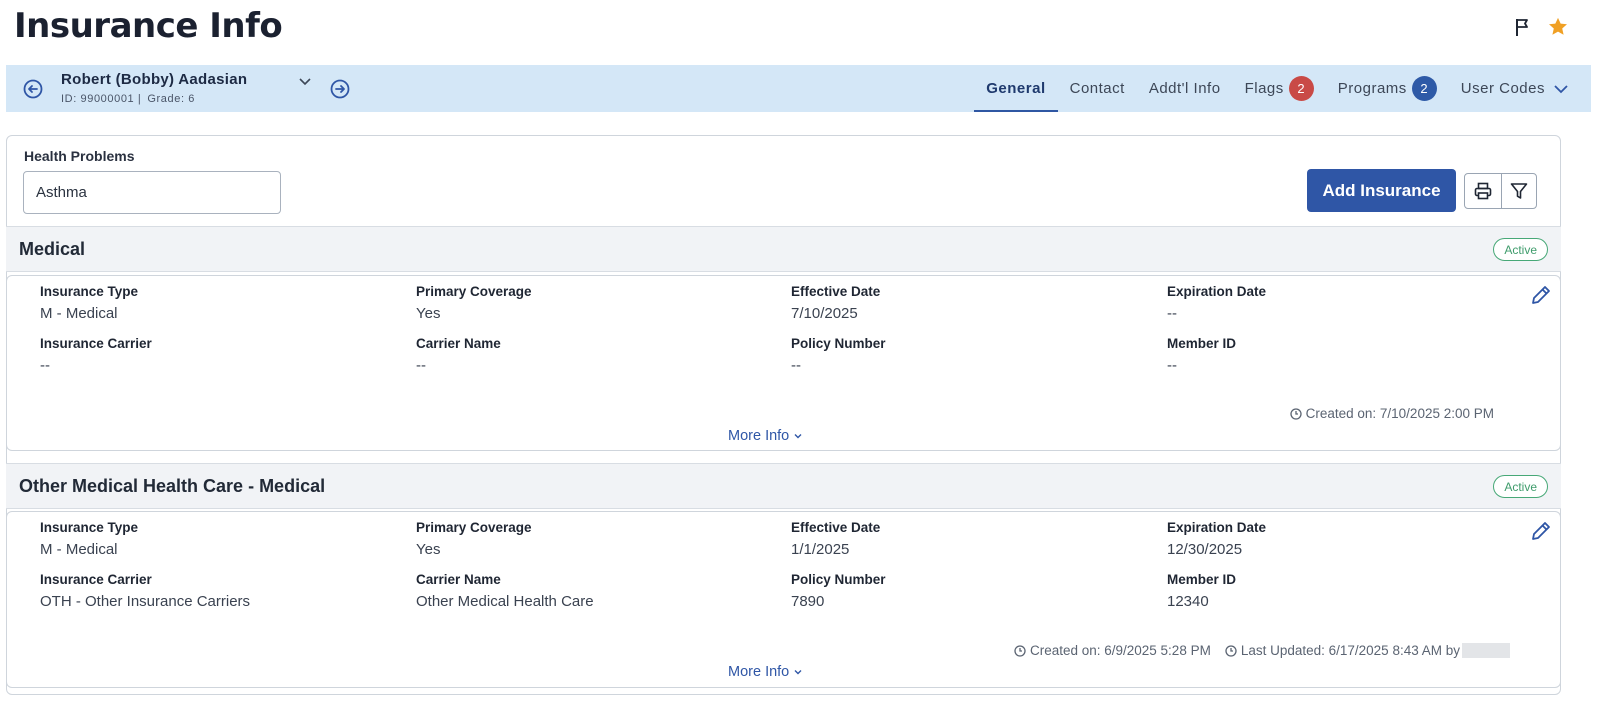 The width and height of the screenshot is (1597, 712). I want to click on tab-general: General, so click(1016, 88).